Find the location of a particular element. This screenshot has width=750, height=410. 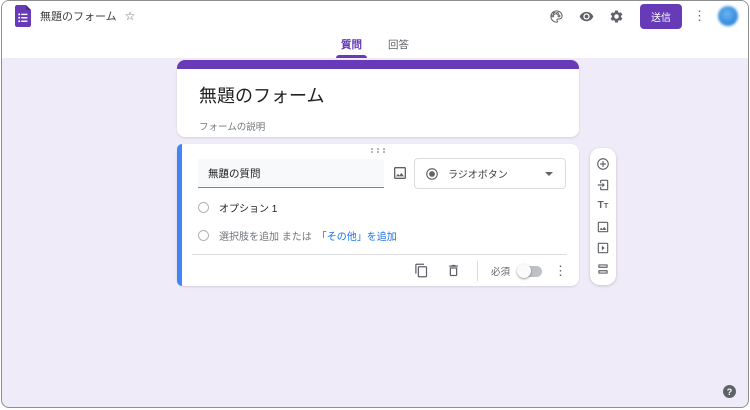

add-option-row: 選択肢を追加 または 「その他」を追加 is located at coordinates (297, 235).